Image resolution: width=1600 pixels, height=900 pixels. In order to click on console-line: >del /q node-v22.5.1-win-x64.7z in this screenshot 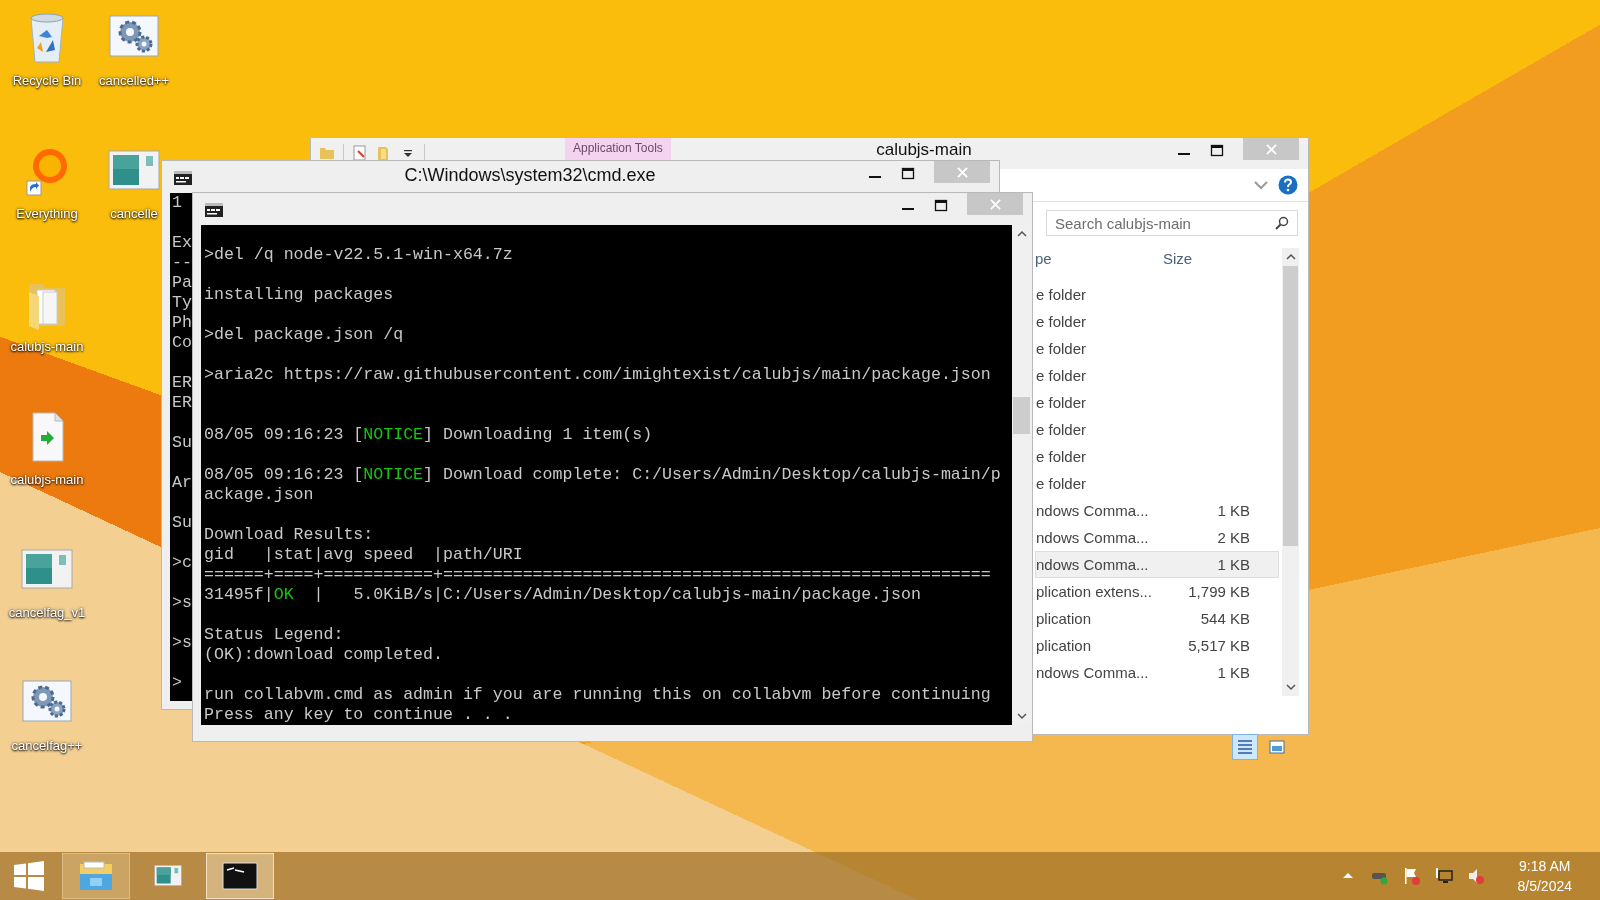, I will do `click(358, 255)`.